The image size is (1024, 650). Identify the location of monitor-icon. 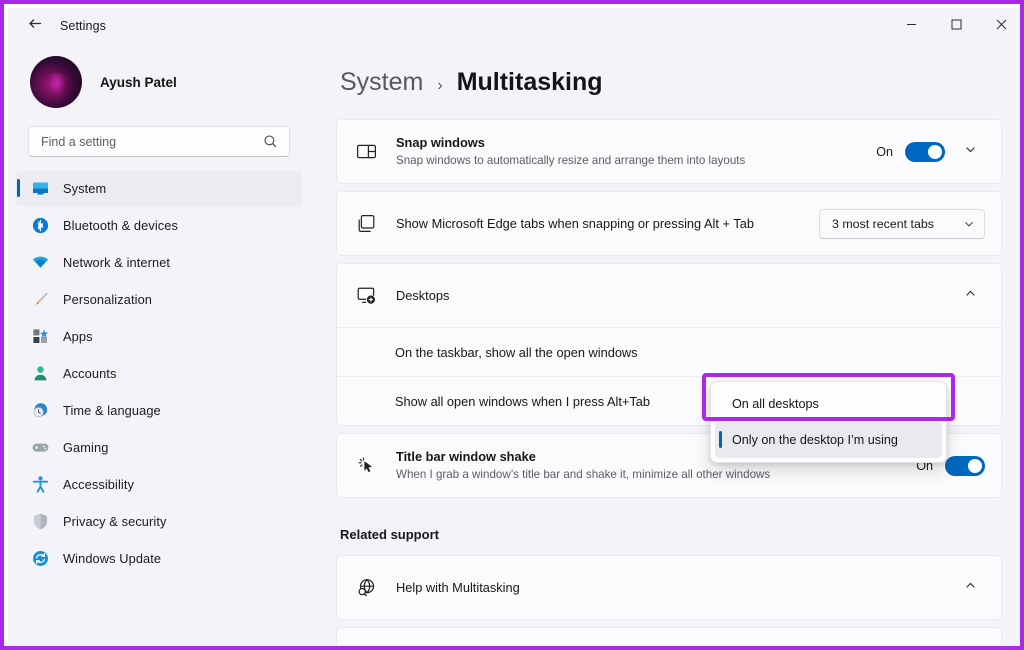
(40, 189).